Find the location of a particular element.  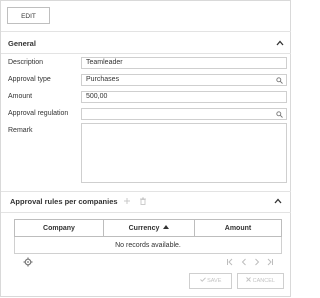

delete-icon is located at coordinates (143, 201).